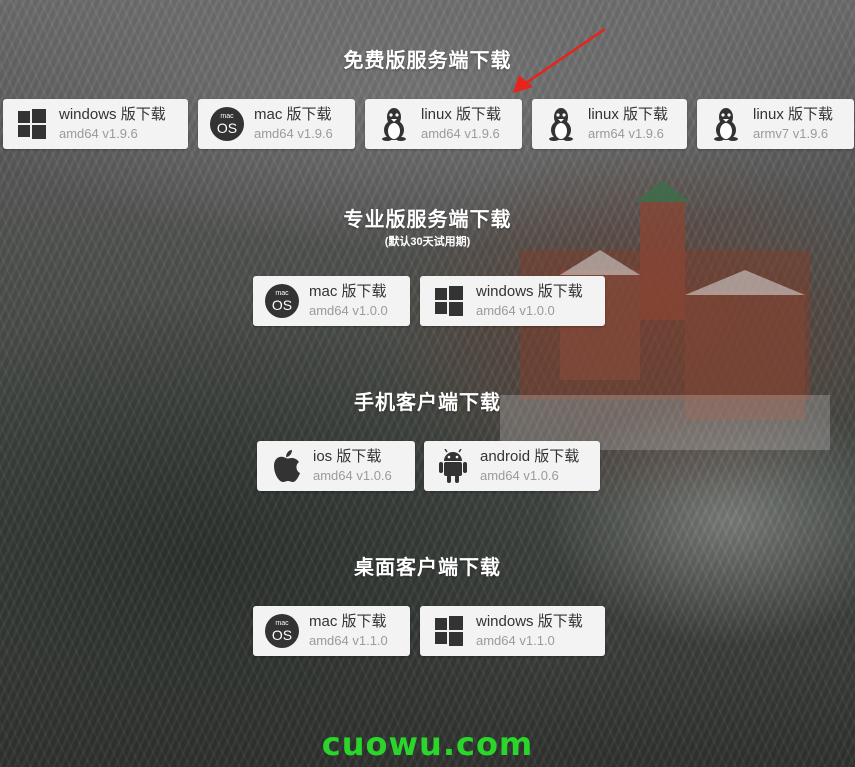 The width and height of the screenshot is (855, 767). I want to click on free-linux-armv7-download-button: linux 版下载 armv7 v1.9.6, so click(775, 124).